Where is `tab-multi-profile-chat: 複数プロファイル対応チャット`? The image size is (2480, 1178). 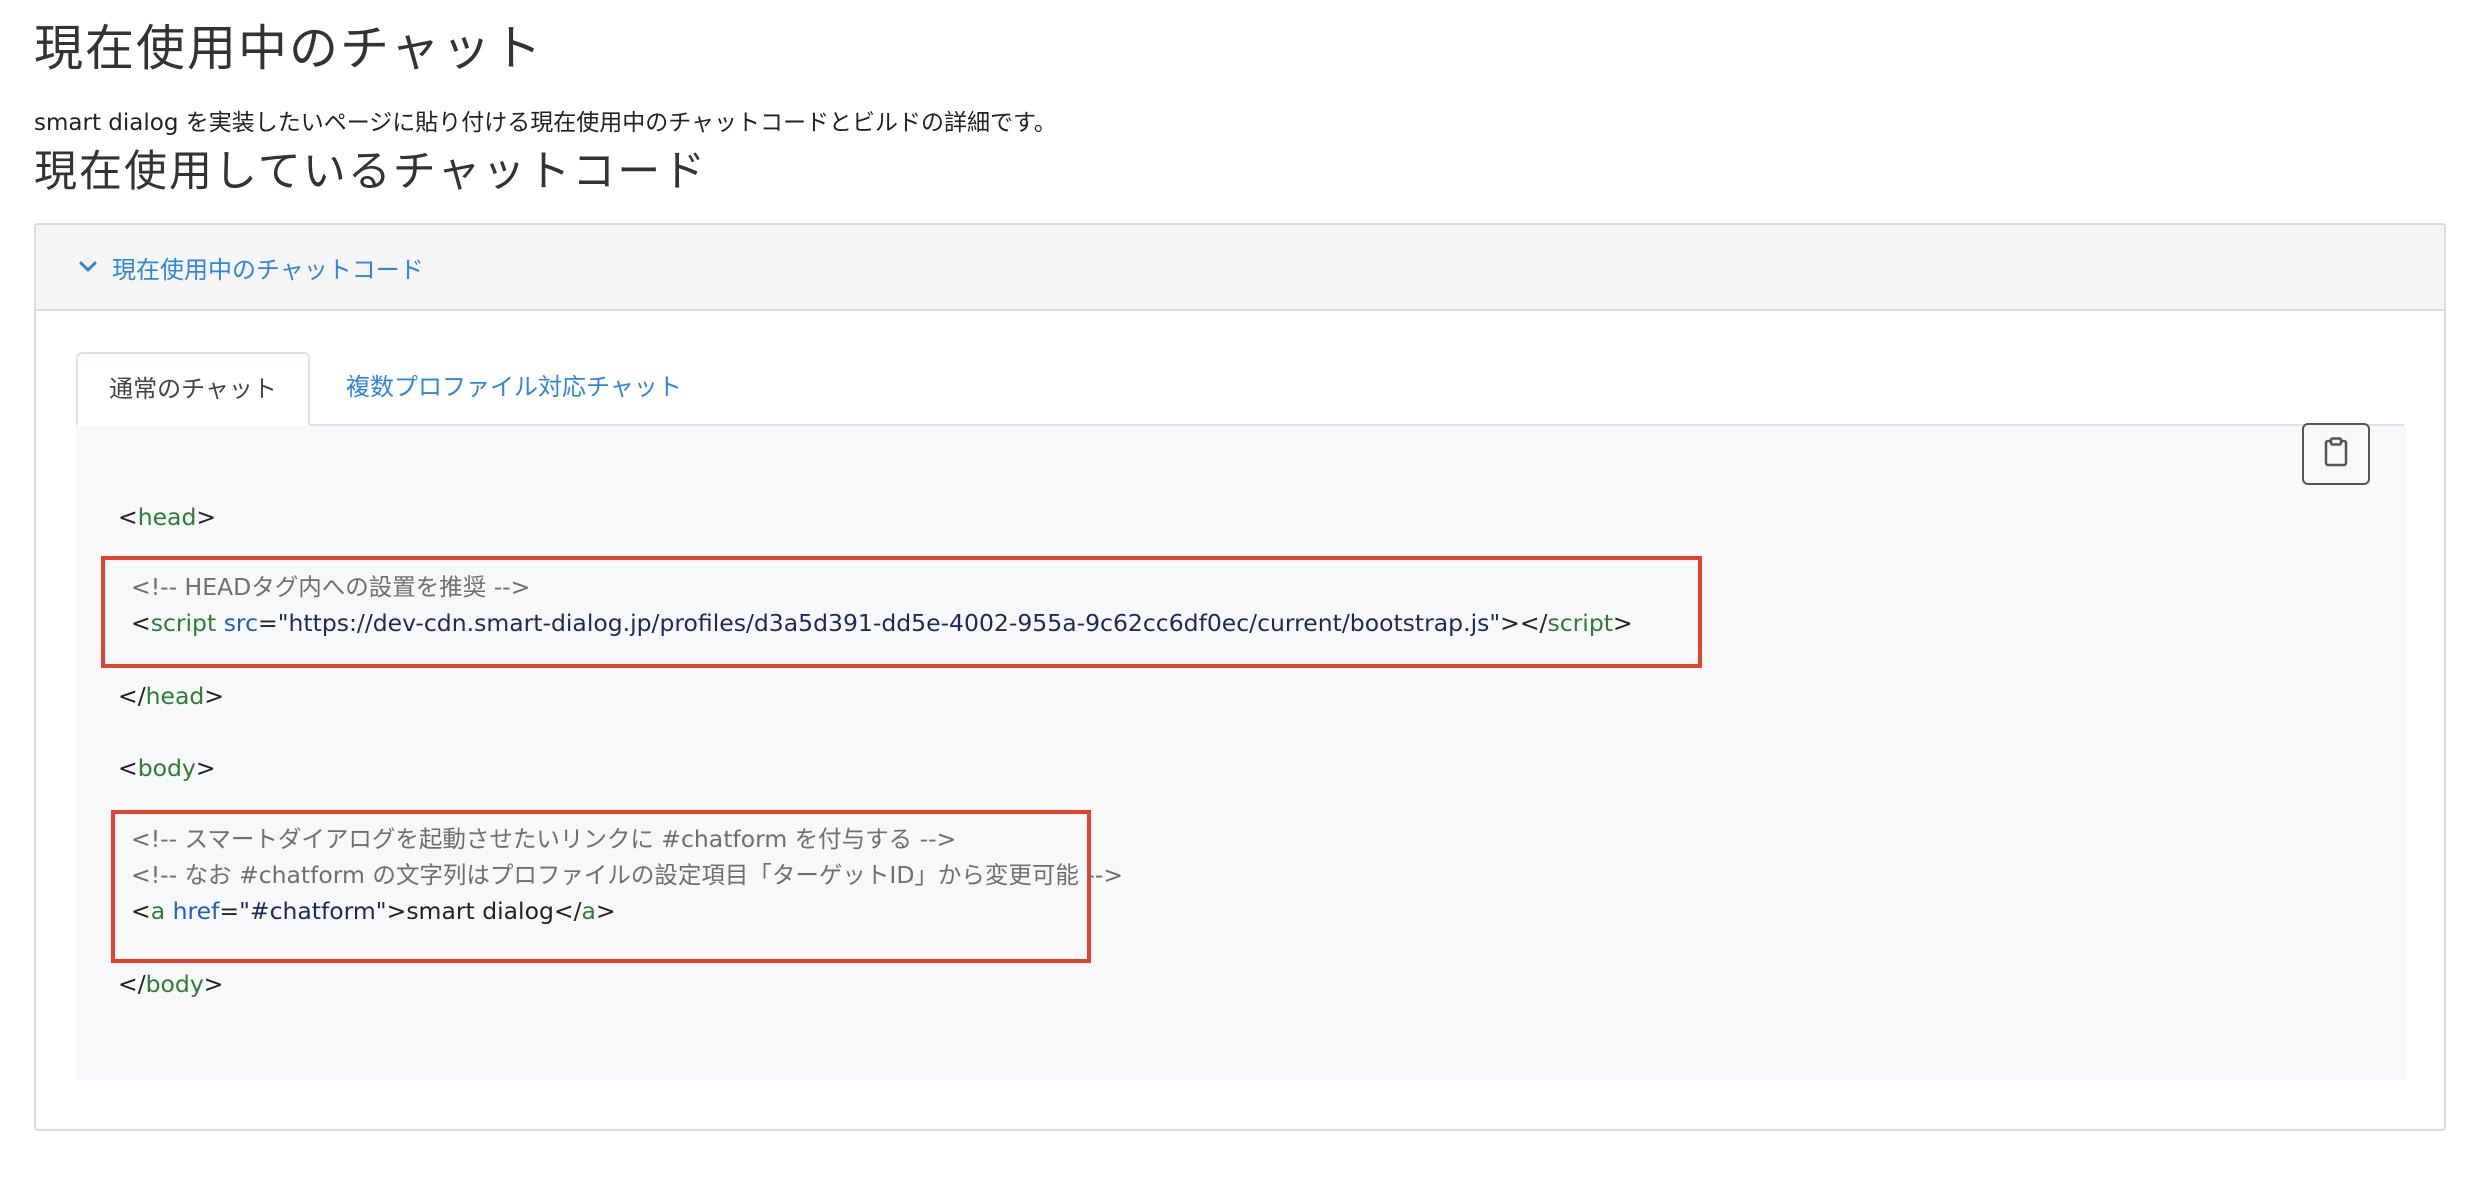
tab-multi-profile-chat: 複数プロファイル対応チャット is located at coordinates (514, 389).